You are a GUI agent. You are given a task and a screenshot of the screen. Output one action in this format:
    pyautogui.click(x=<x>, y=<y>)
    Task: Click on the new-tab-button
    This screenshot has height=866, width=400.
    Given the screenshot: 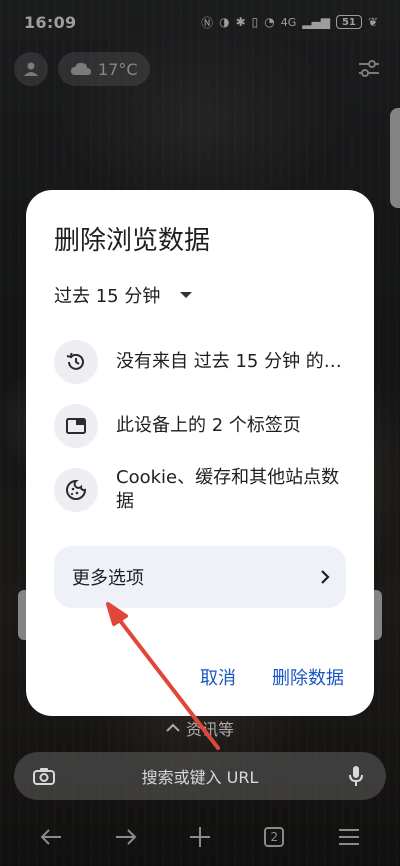 What is the action you would take?
    pyautogui.click(x=200, y=837)
    